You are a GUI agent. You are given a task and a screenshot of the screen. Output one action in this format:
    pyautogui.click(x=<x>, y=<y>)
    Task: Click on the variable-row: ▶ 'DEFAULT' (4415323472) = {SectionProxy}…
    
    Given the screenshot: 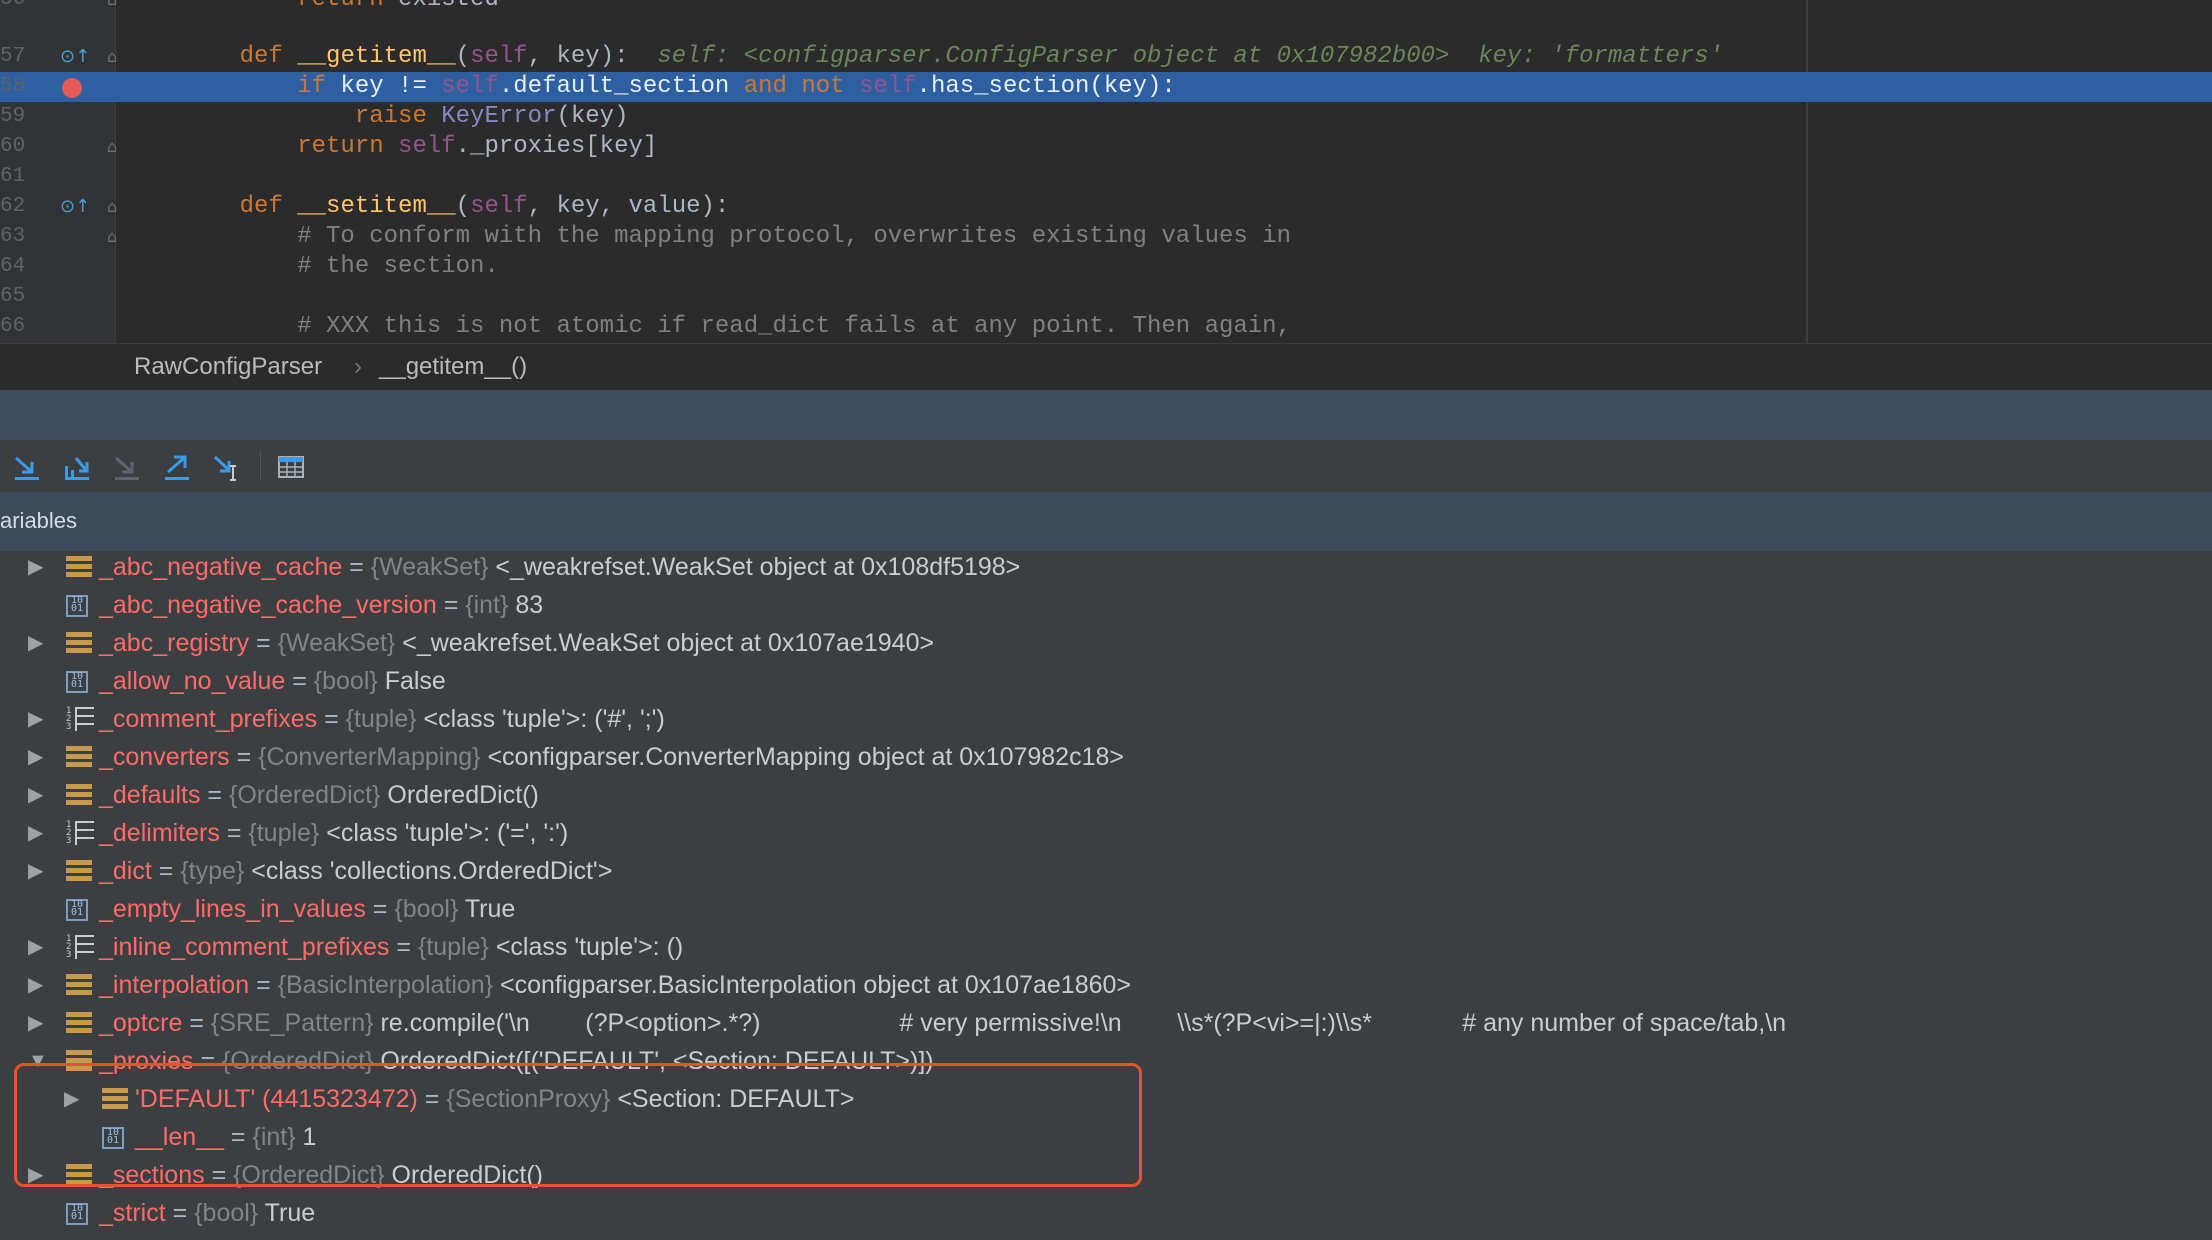 What is the action you would take?
    pyautogui.click(x=1106, y=1099)
    